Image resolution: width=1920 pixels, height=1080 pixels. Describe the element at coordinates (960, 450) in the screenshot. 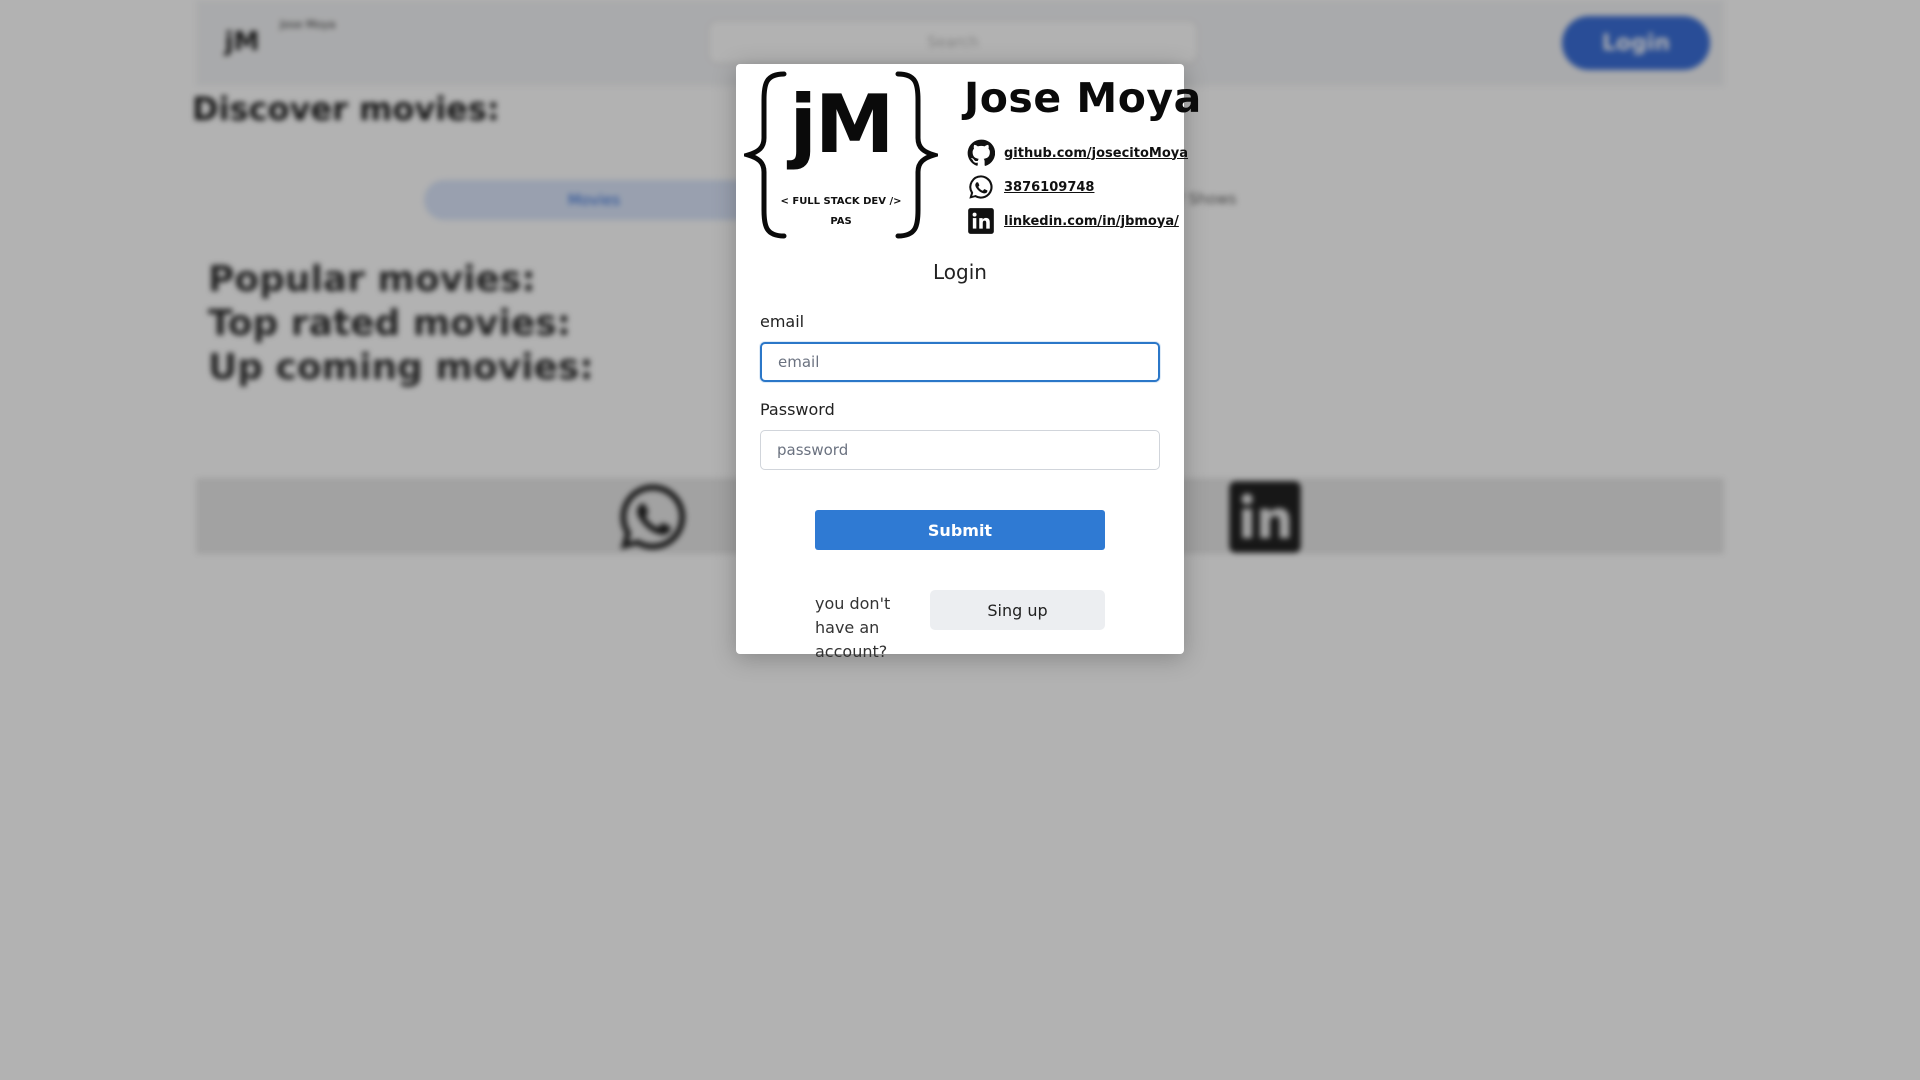

I see `password-field` at that location.